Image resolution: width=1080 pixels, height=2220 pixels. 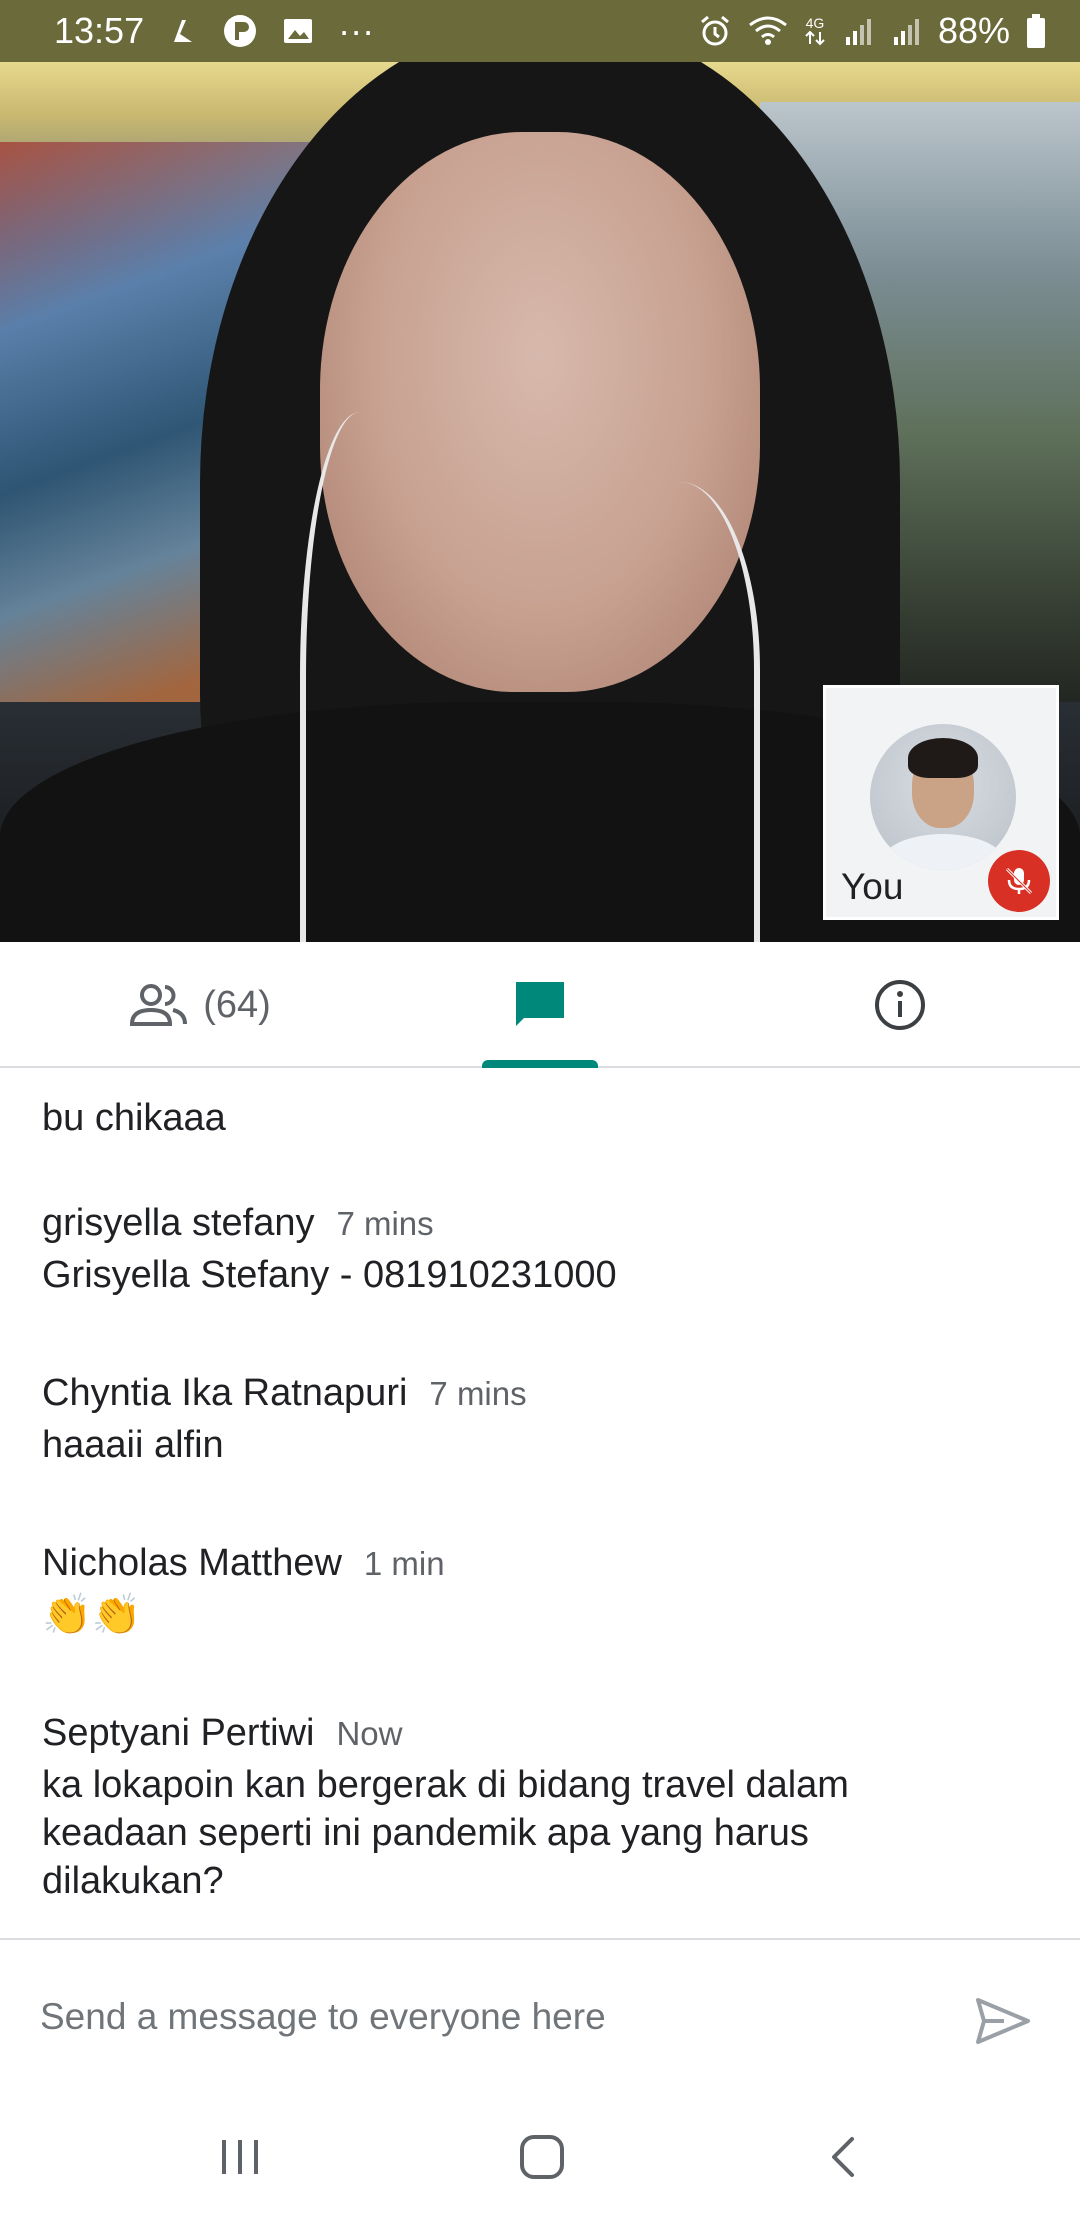 I want to click on gallery-icon, so click(x=298, y=31).